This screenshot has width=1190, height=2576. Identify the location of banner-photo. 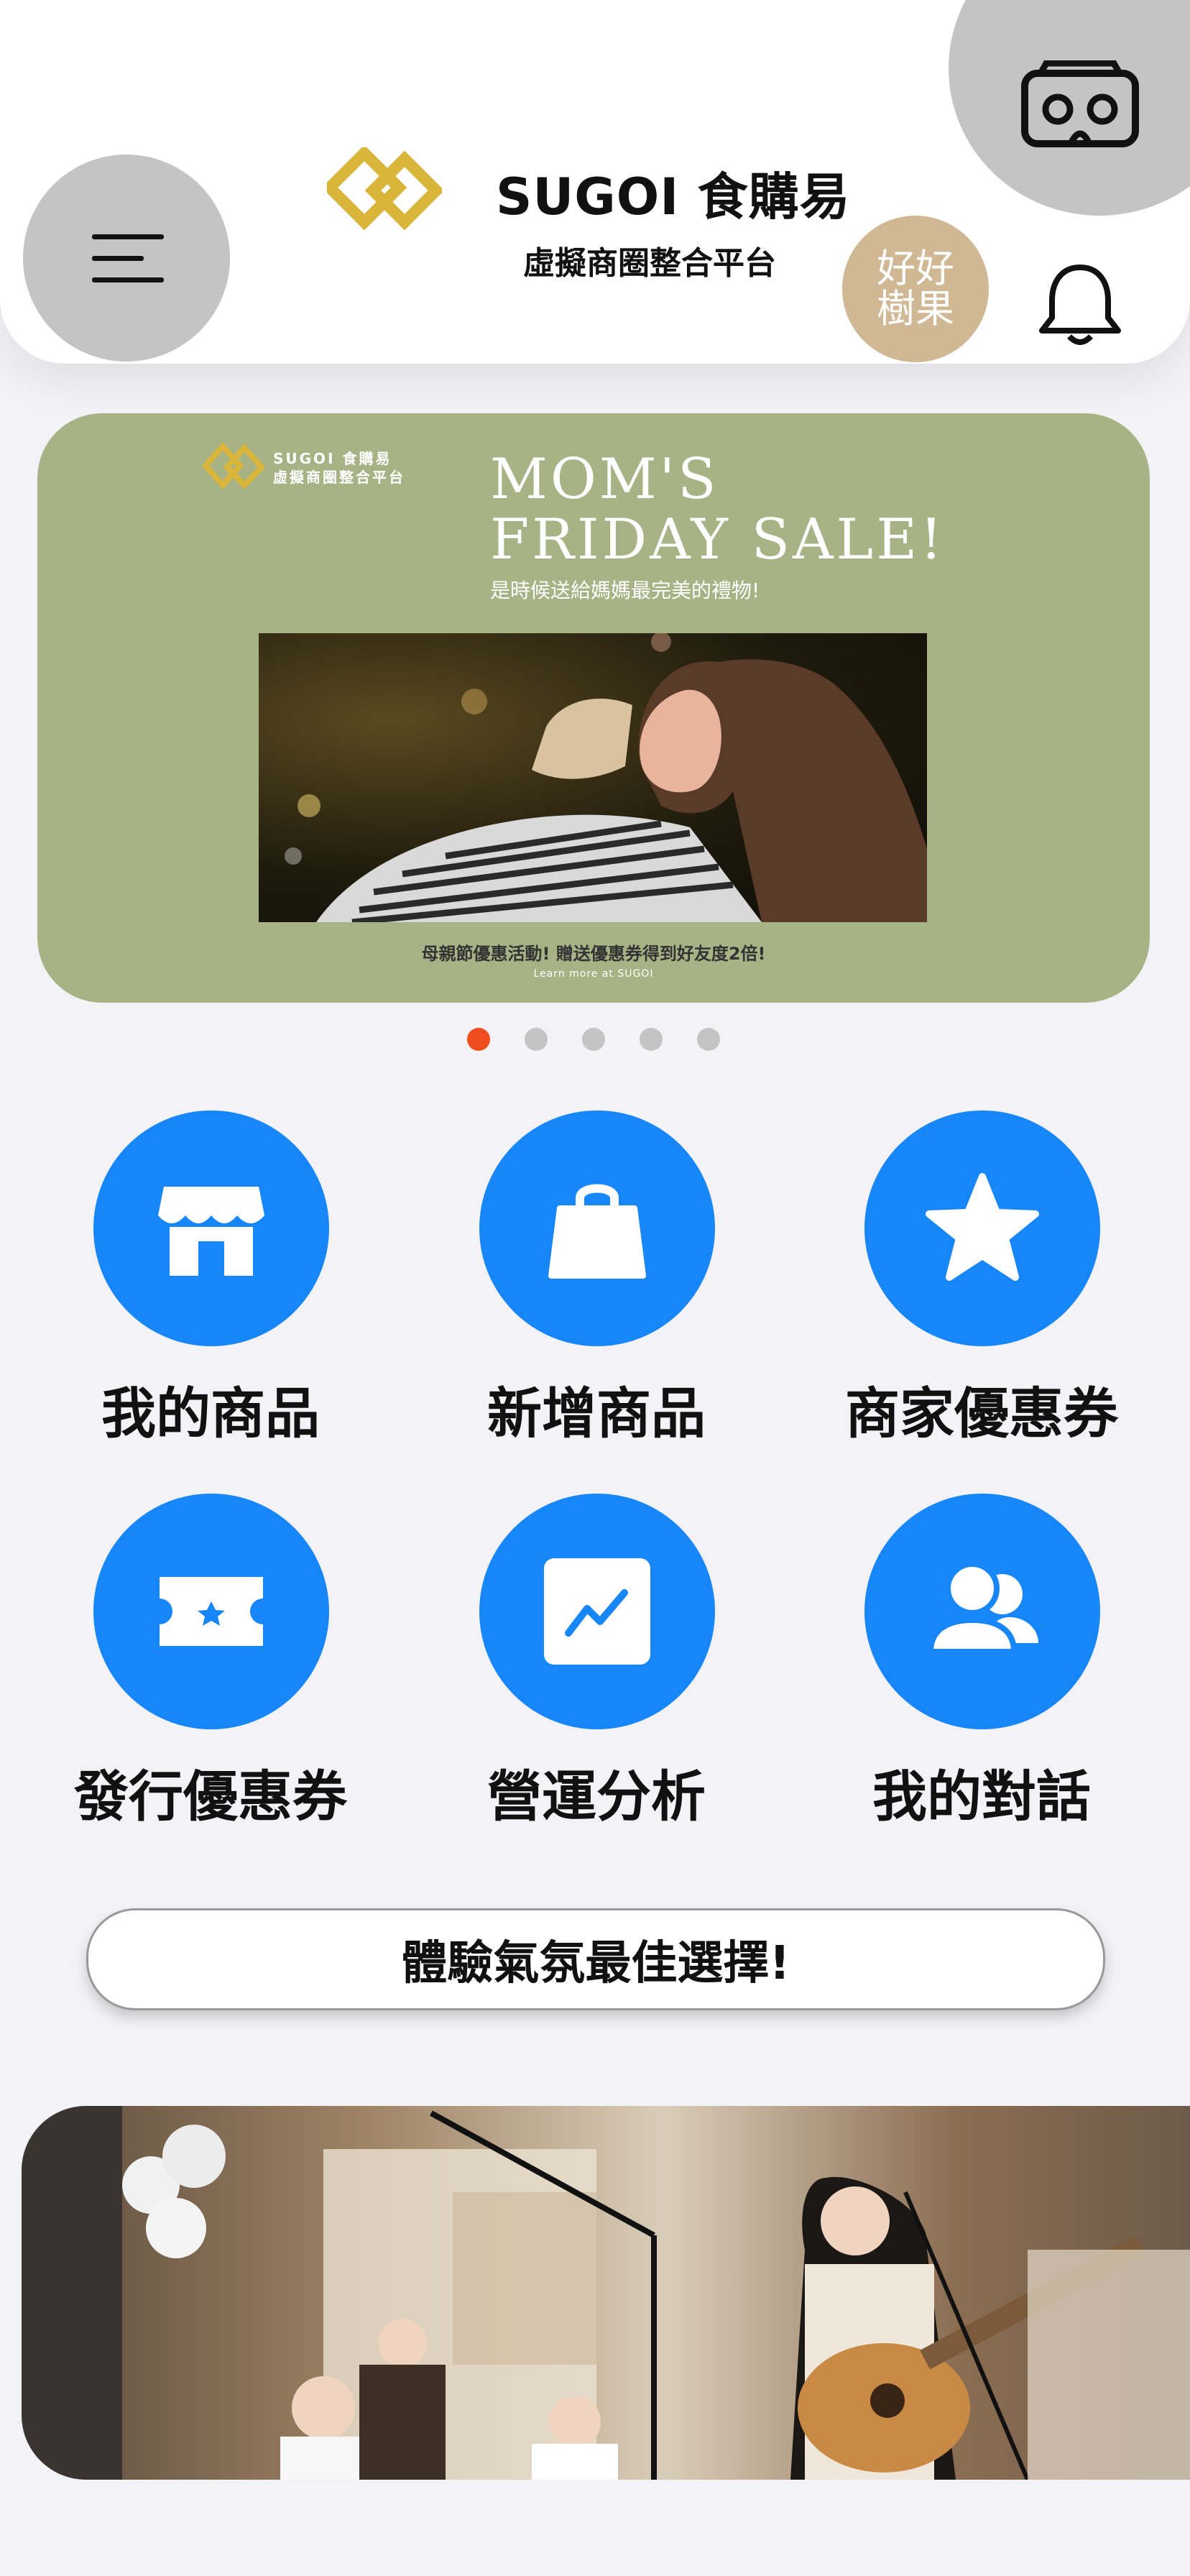
(593, 777).